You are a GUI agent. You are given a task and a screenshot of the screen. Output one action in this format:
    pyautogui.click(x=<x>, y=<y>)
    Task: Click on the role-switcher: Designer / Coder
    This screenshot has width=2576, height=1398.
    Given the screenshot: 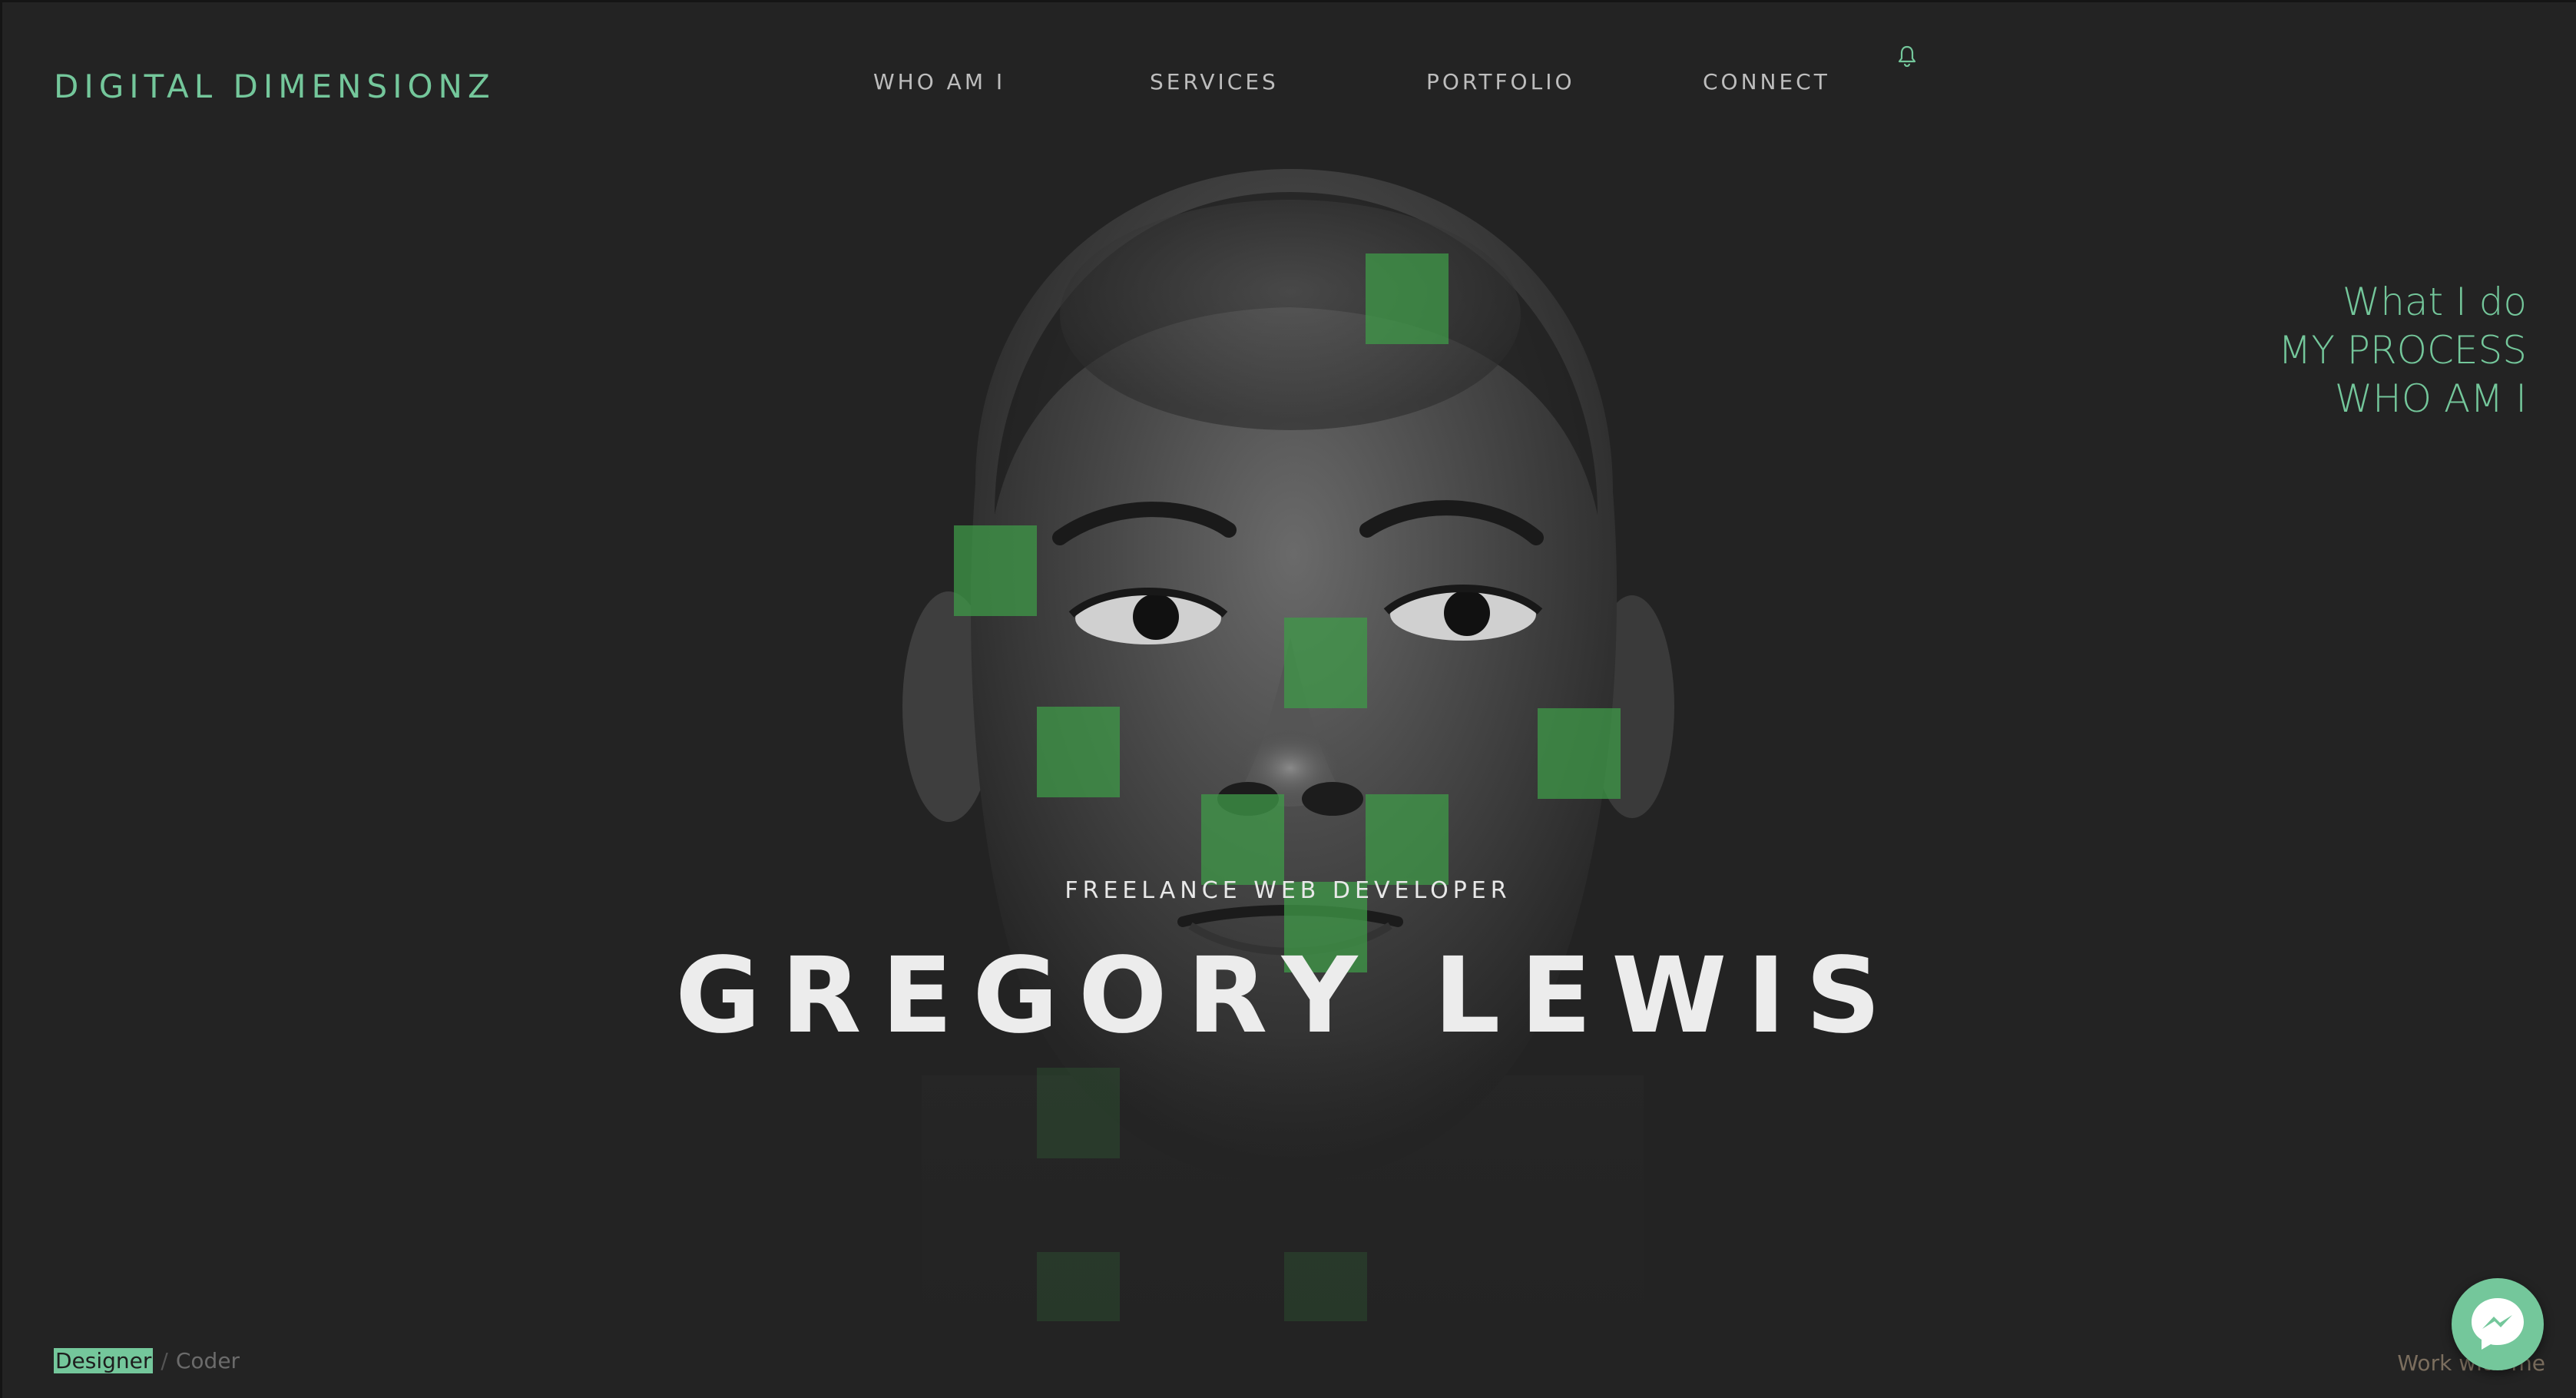 What is the action you would take?
    pyautogui.click(x=147, y=1361)
    